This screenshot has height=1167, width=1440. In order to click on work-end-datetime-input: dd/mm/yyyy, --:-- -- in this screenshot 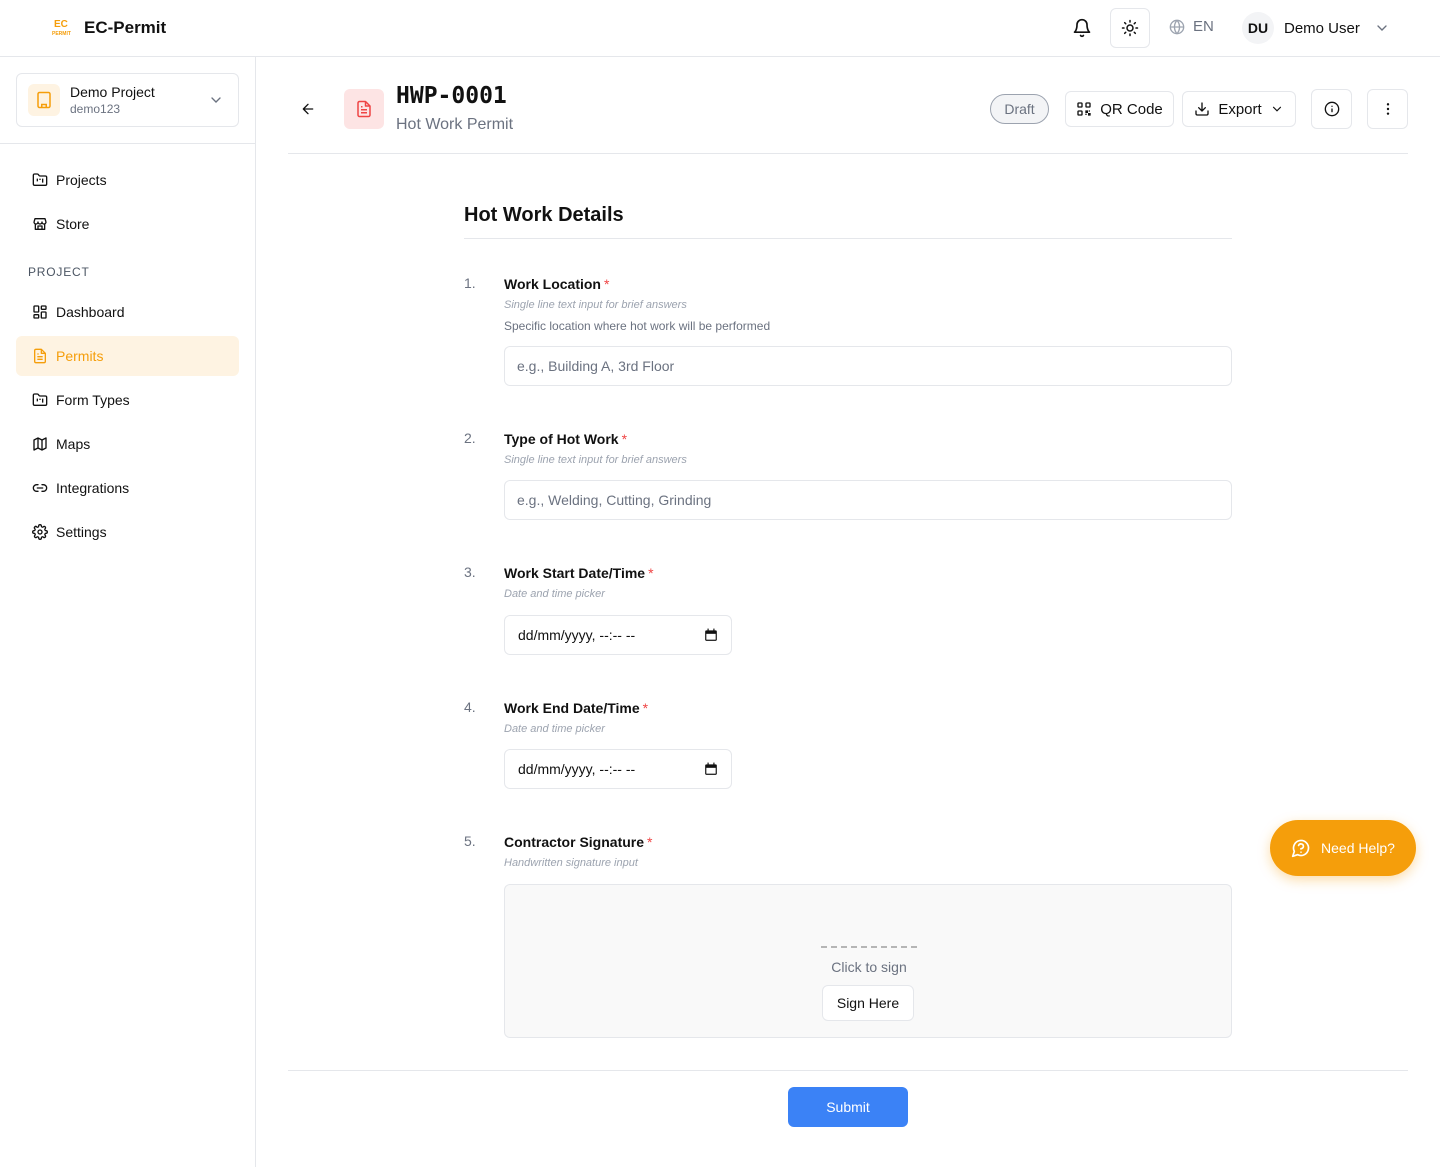, I will do `click(618, 769)`.